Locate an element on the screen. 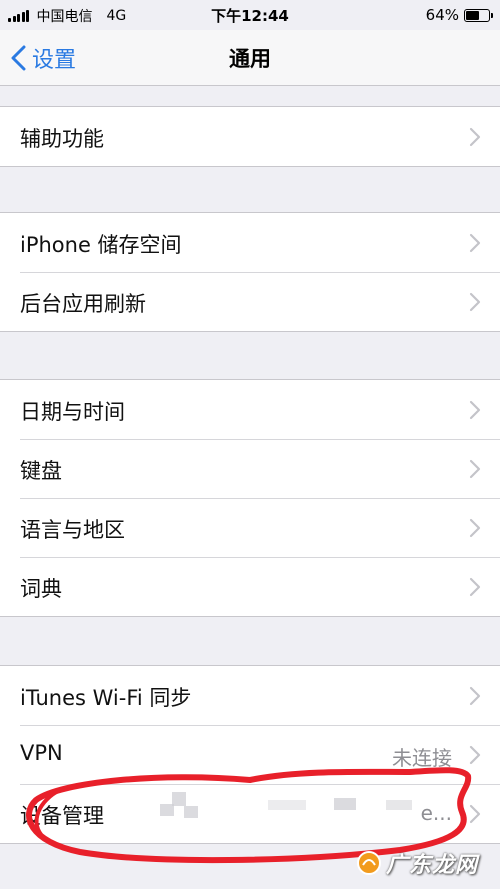  row-label: iTunes Wi-Fi 同步 is located at coordinates (106, 698).